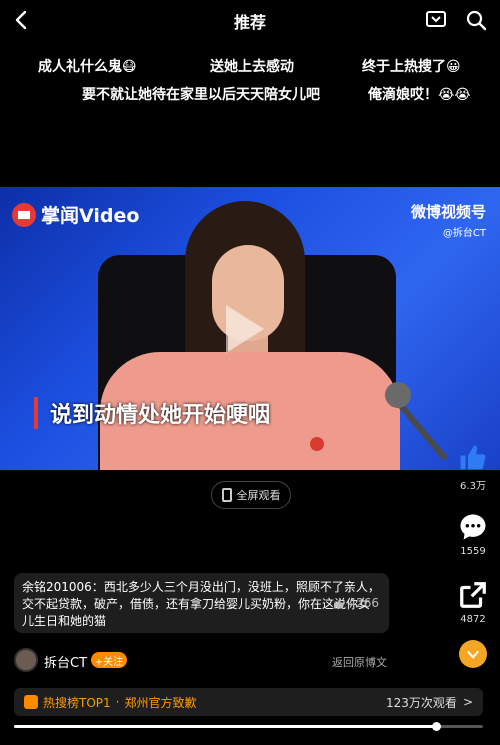 This screenshot has width=500, height=745. I want to click on weibo-watermark: 微博视频号 @拆台CT, so click(448, 220).